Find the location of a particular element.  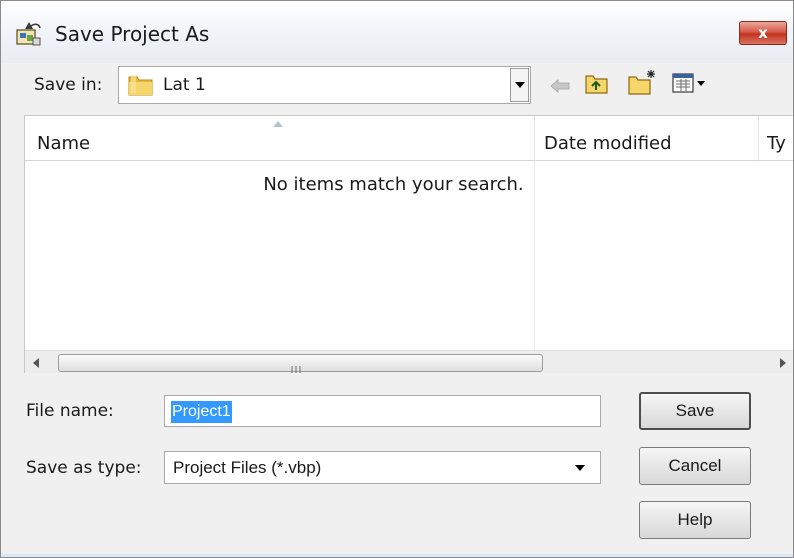

new-folder-icon is located at coordinates (643, 84).